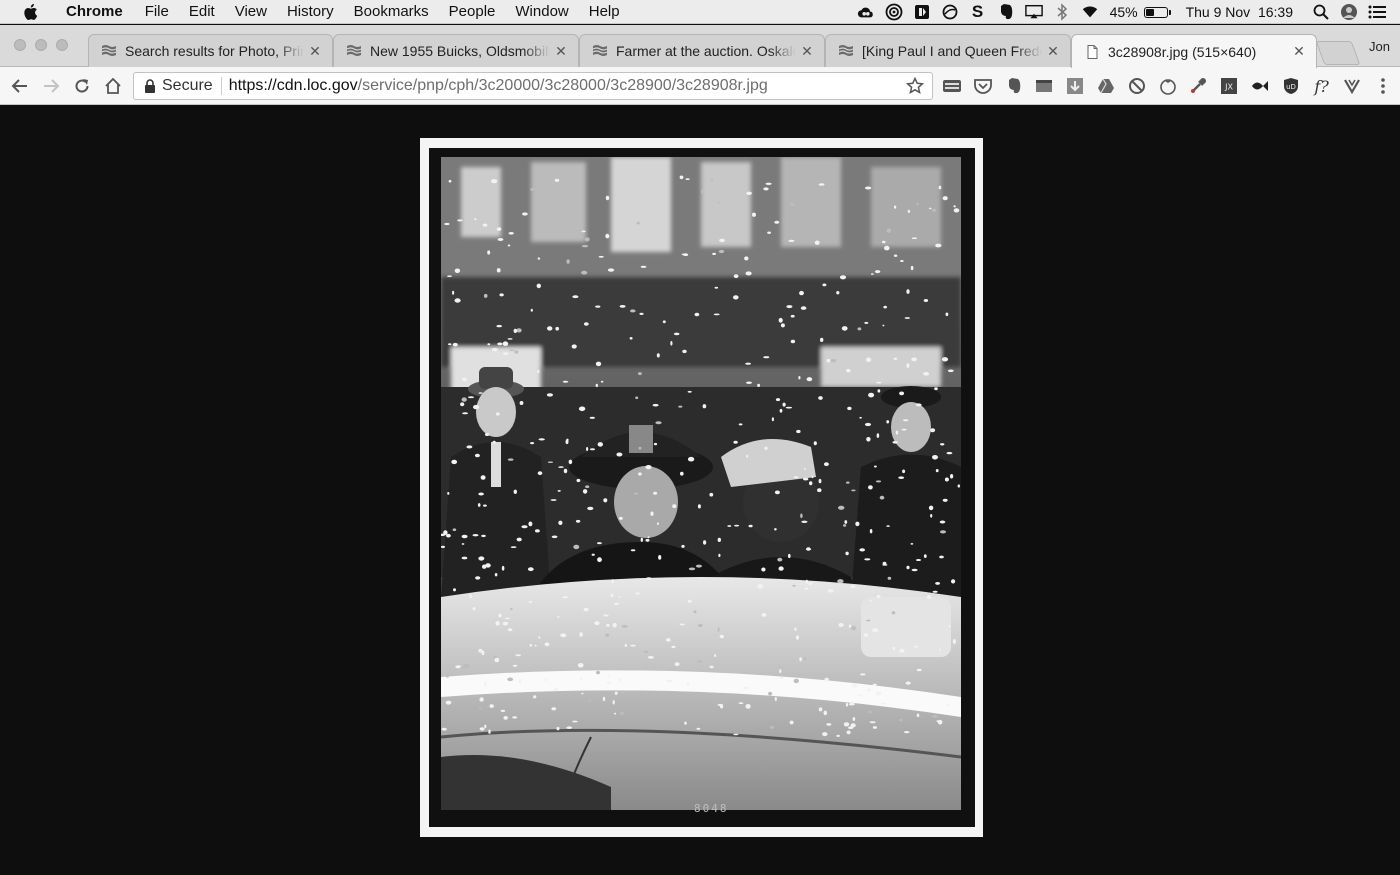 Image resolution: width=1400 pixels, height=875 pixels. I want to click on bluetooth-icon, so click(1062, 12).